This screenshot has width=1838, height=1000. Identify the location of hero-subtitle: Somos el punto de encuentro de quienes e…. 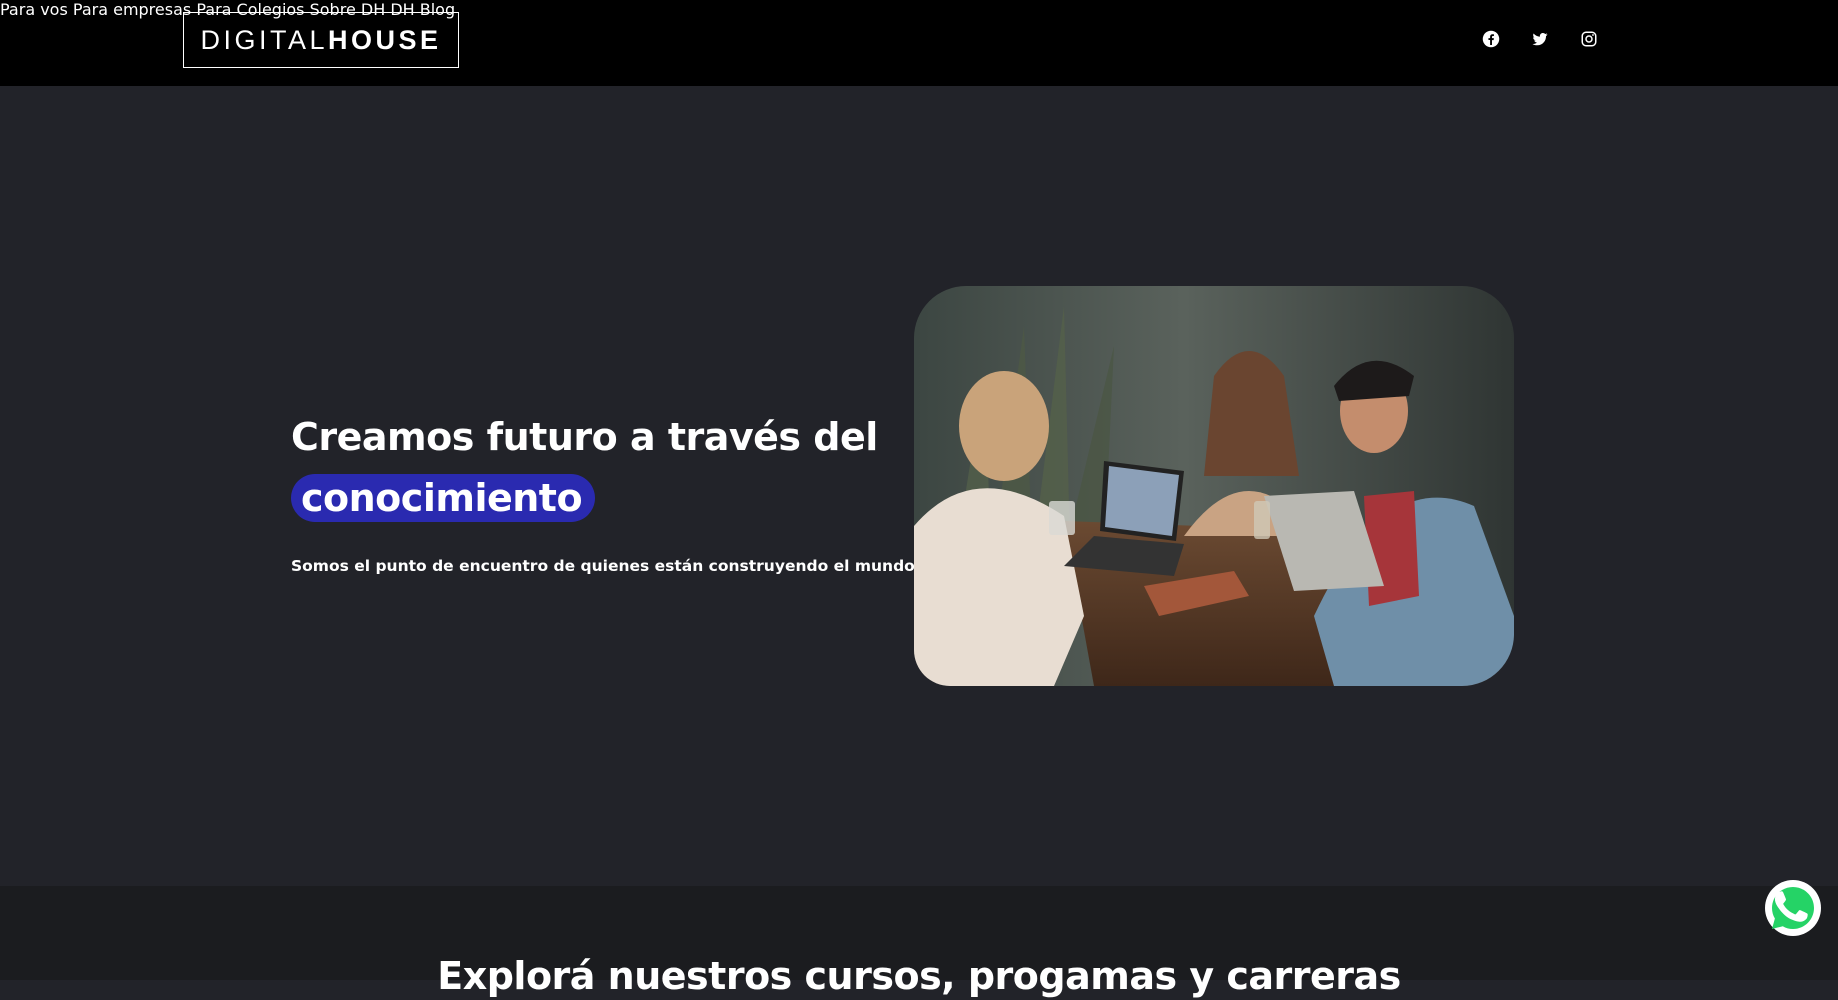
(637, 566).